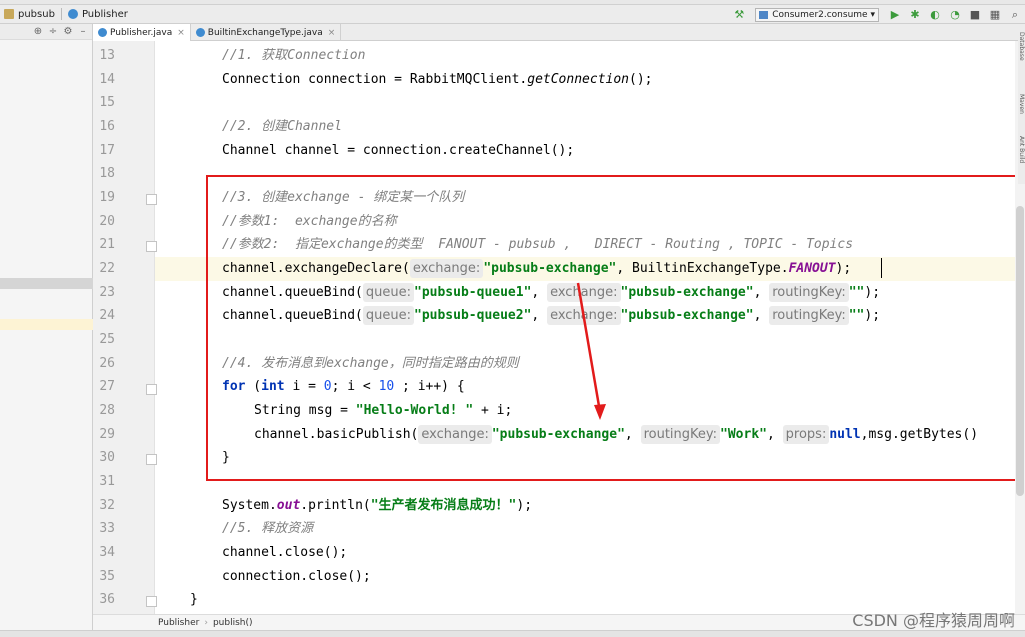 The height and width of the screenshot is (637, 1025). What do you see at coordinates (895, 15) in the screenshot?
I see `run-icon: ▶` at bounding box center [895, 15].